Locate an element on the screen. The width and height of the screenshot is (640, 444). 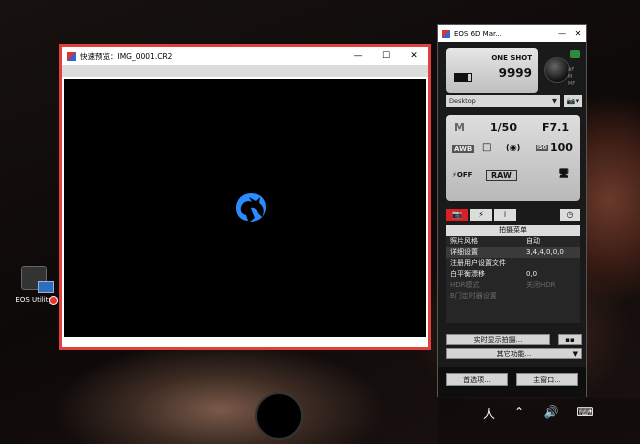
desktop-icon-eos-utility: EOS Utility is located at coordinates (36, 285).